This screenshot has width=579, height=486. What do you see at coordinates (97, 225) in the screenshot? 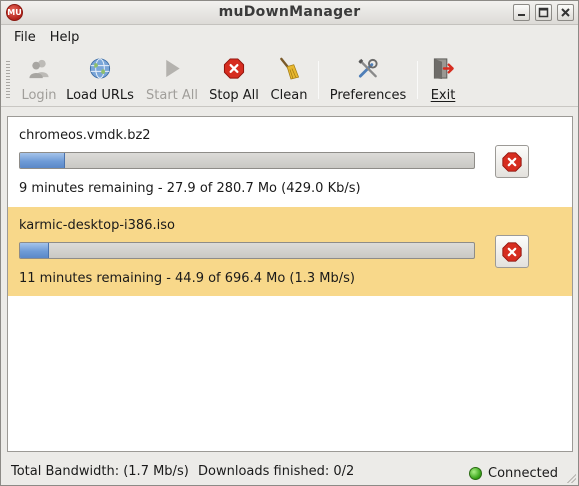
I see `download-filename: karmic-desktop-i386.iso` at bounding box center [97, 225].